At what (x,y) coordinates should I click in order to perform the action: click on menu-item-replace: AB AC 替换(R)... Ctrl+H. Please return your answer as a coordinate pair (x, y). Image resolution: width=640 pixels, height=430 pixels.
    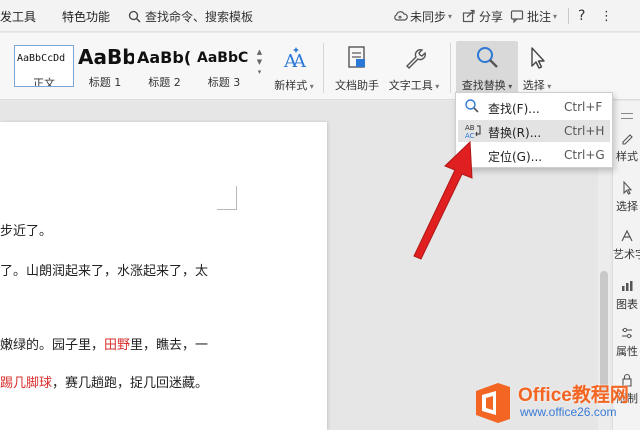
    Looking at the image, I should click on (534, 131).